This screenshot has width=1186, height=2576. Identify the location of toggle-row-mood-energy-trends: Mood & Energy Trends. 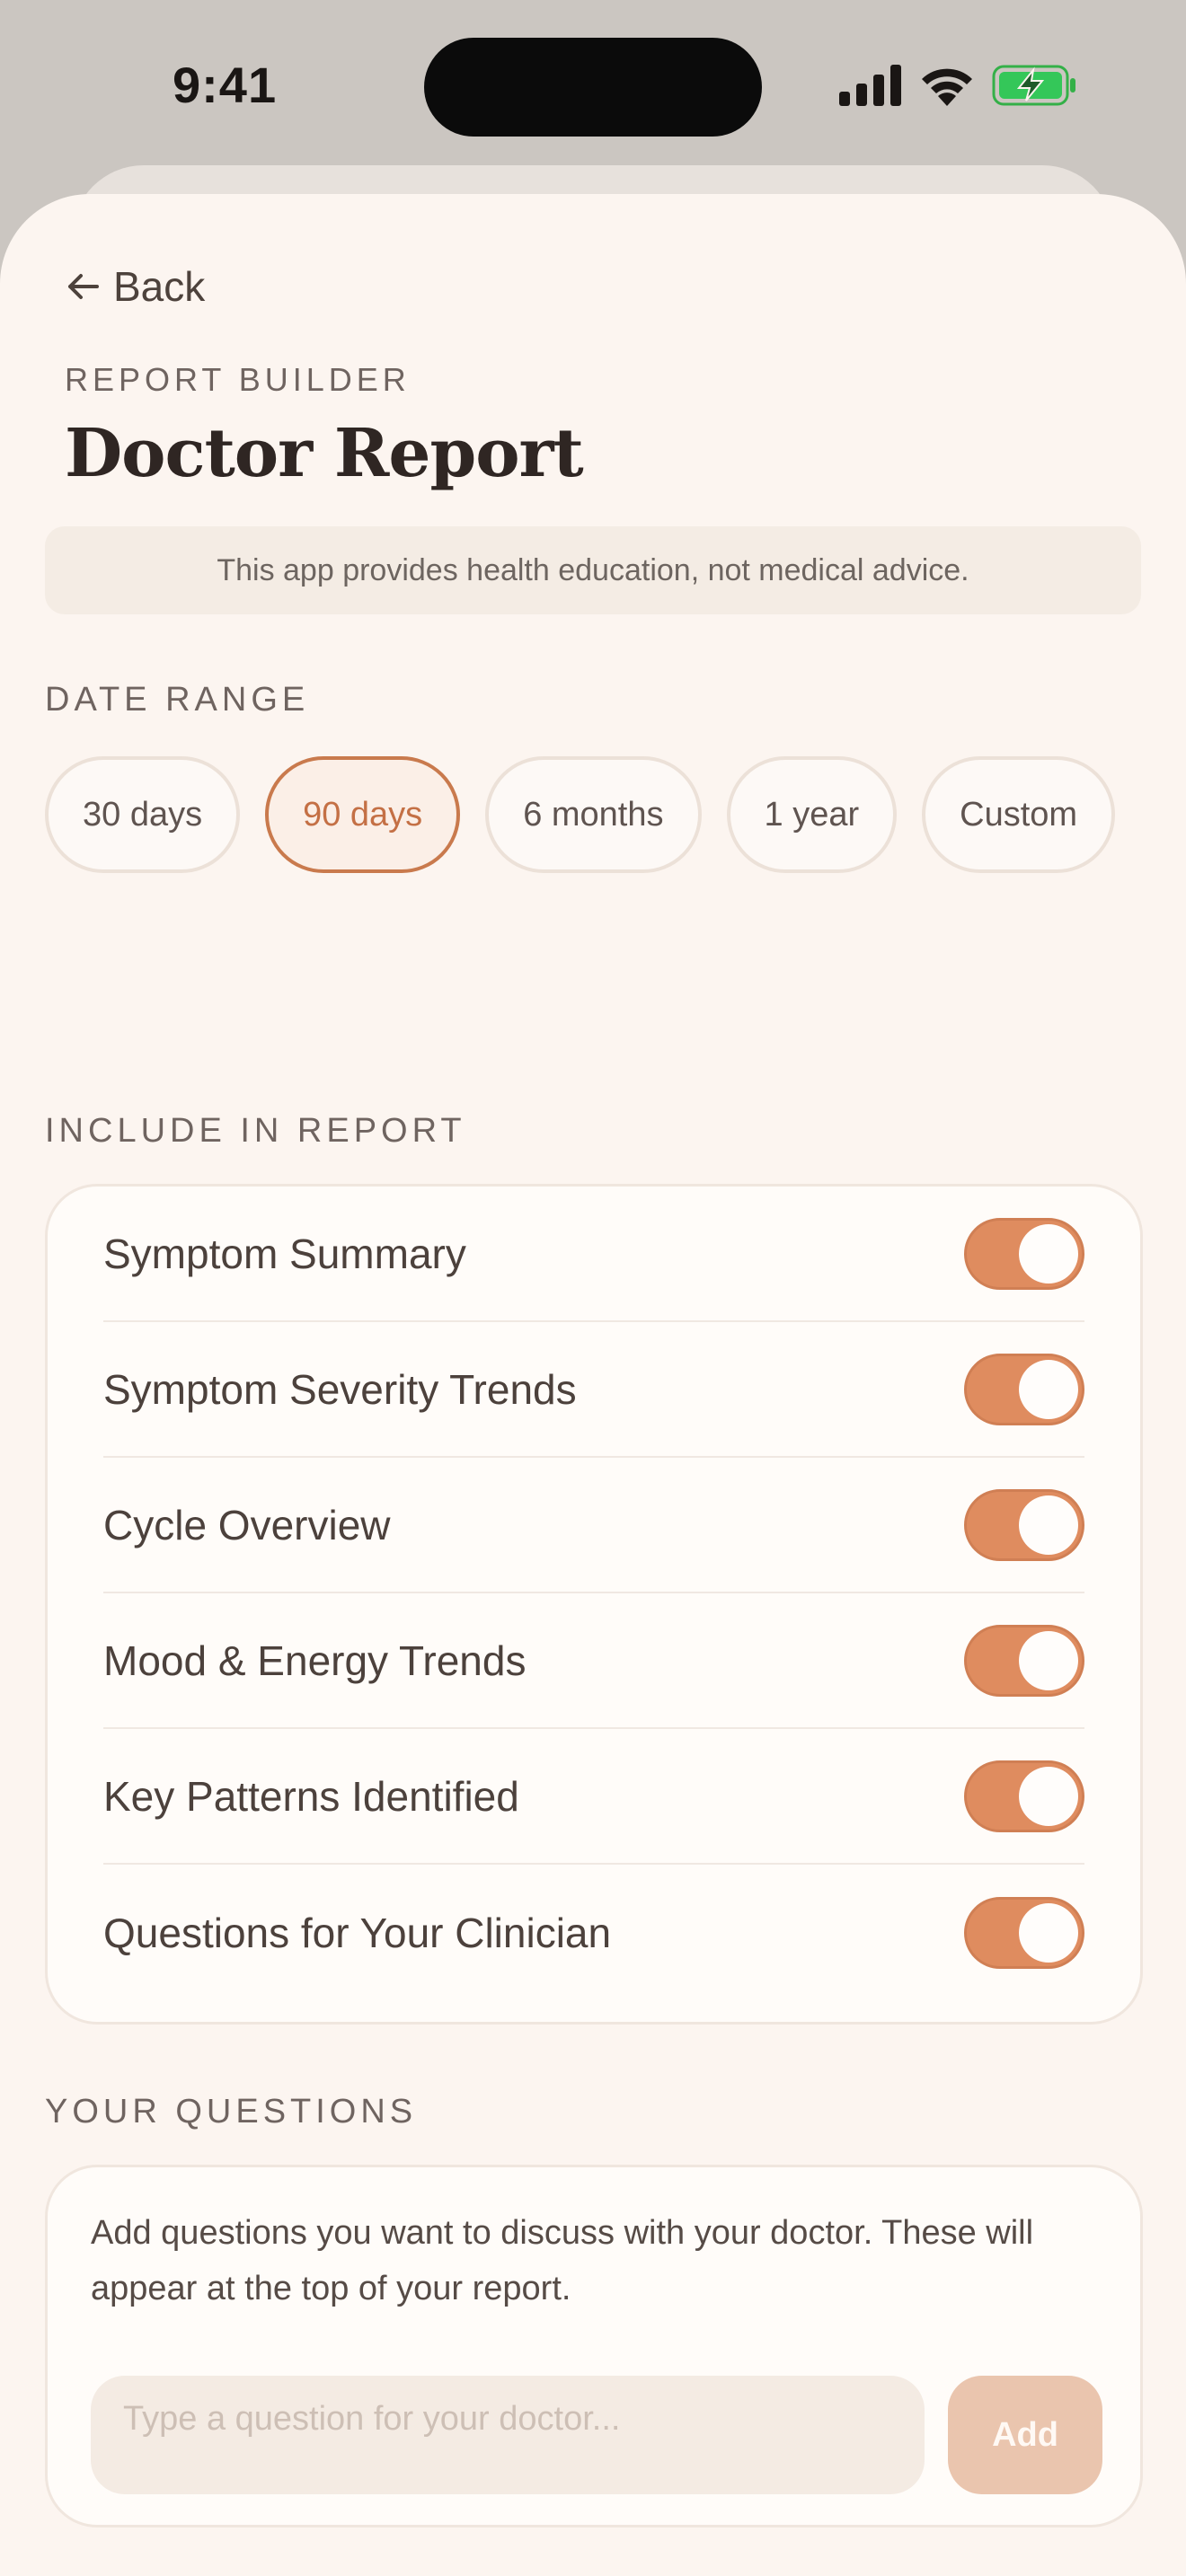
(593, 1661).